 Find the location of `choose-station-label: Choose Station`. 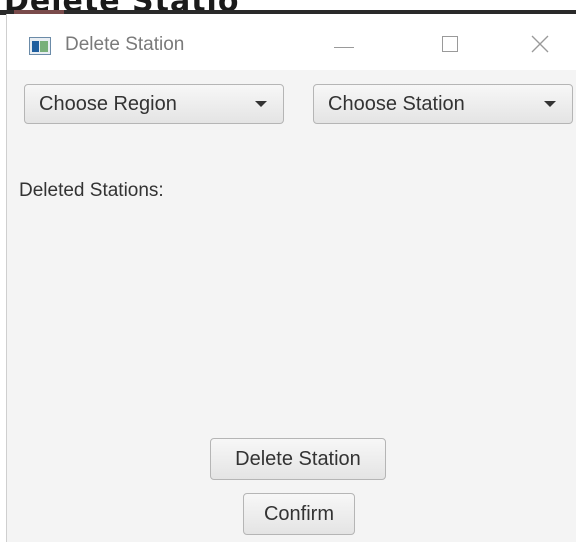

choose-station-label: Choose Station is located at coordinates (396, 104).